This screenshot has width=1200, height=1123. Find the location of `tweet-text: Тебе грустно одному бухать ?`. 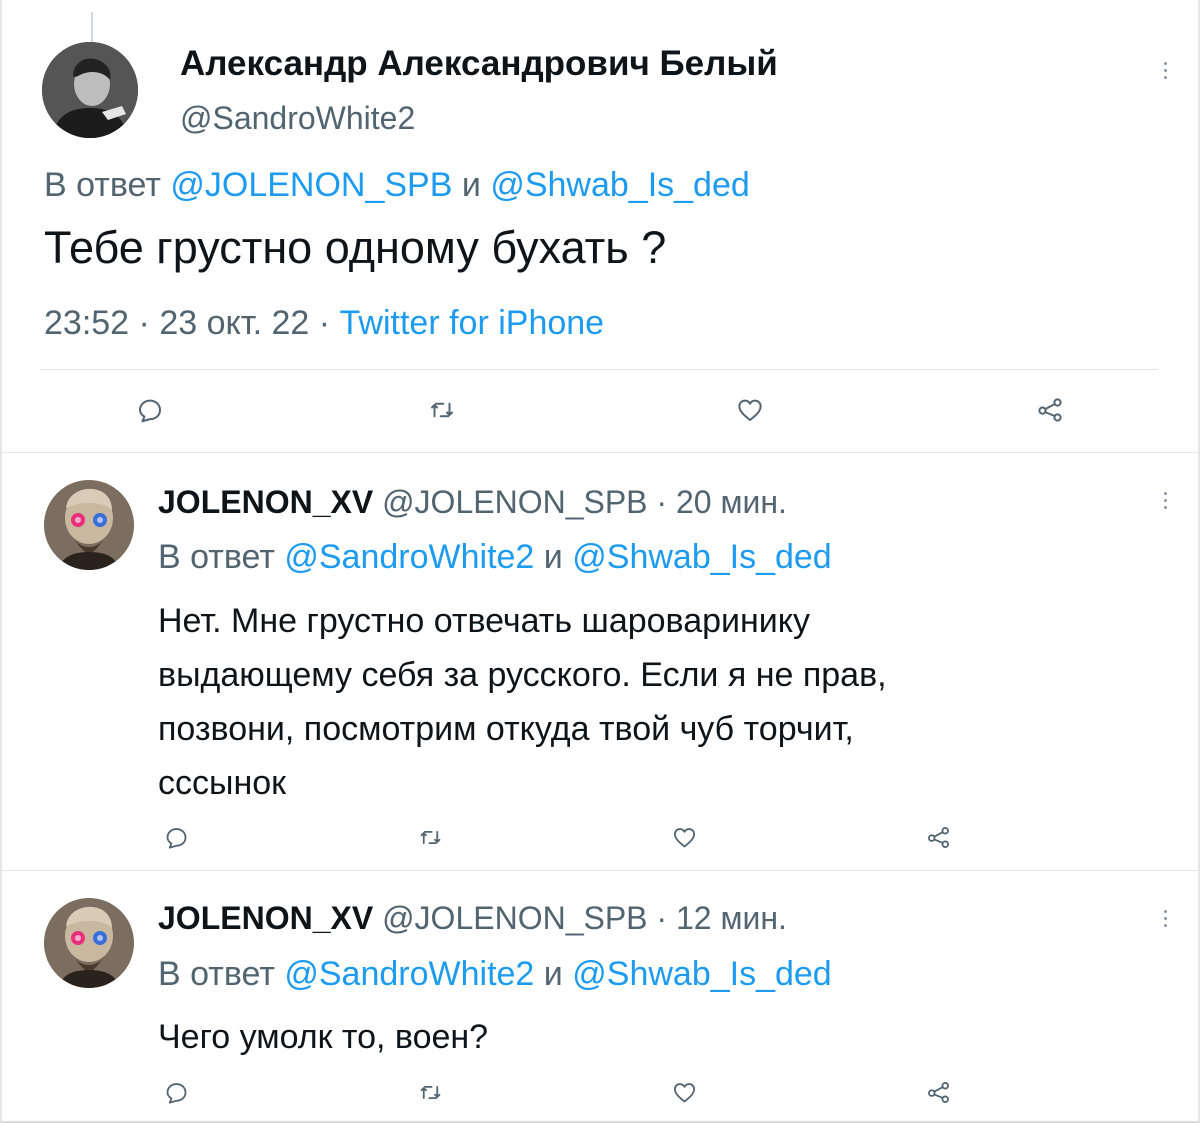

tweet-text: Тебе грустно одному бухать ? is located at coordinates (355, 247).